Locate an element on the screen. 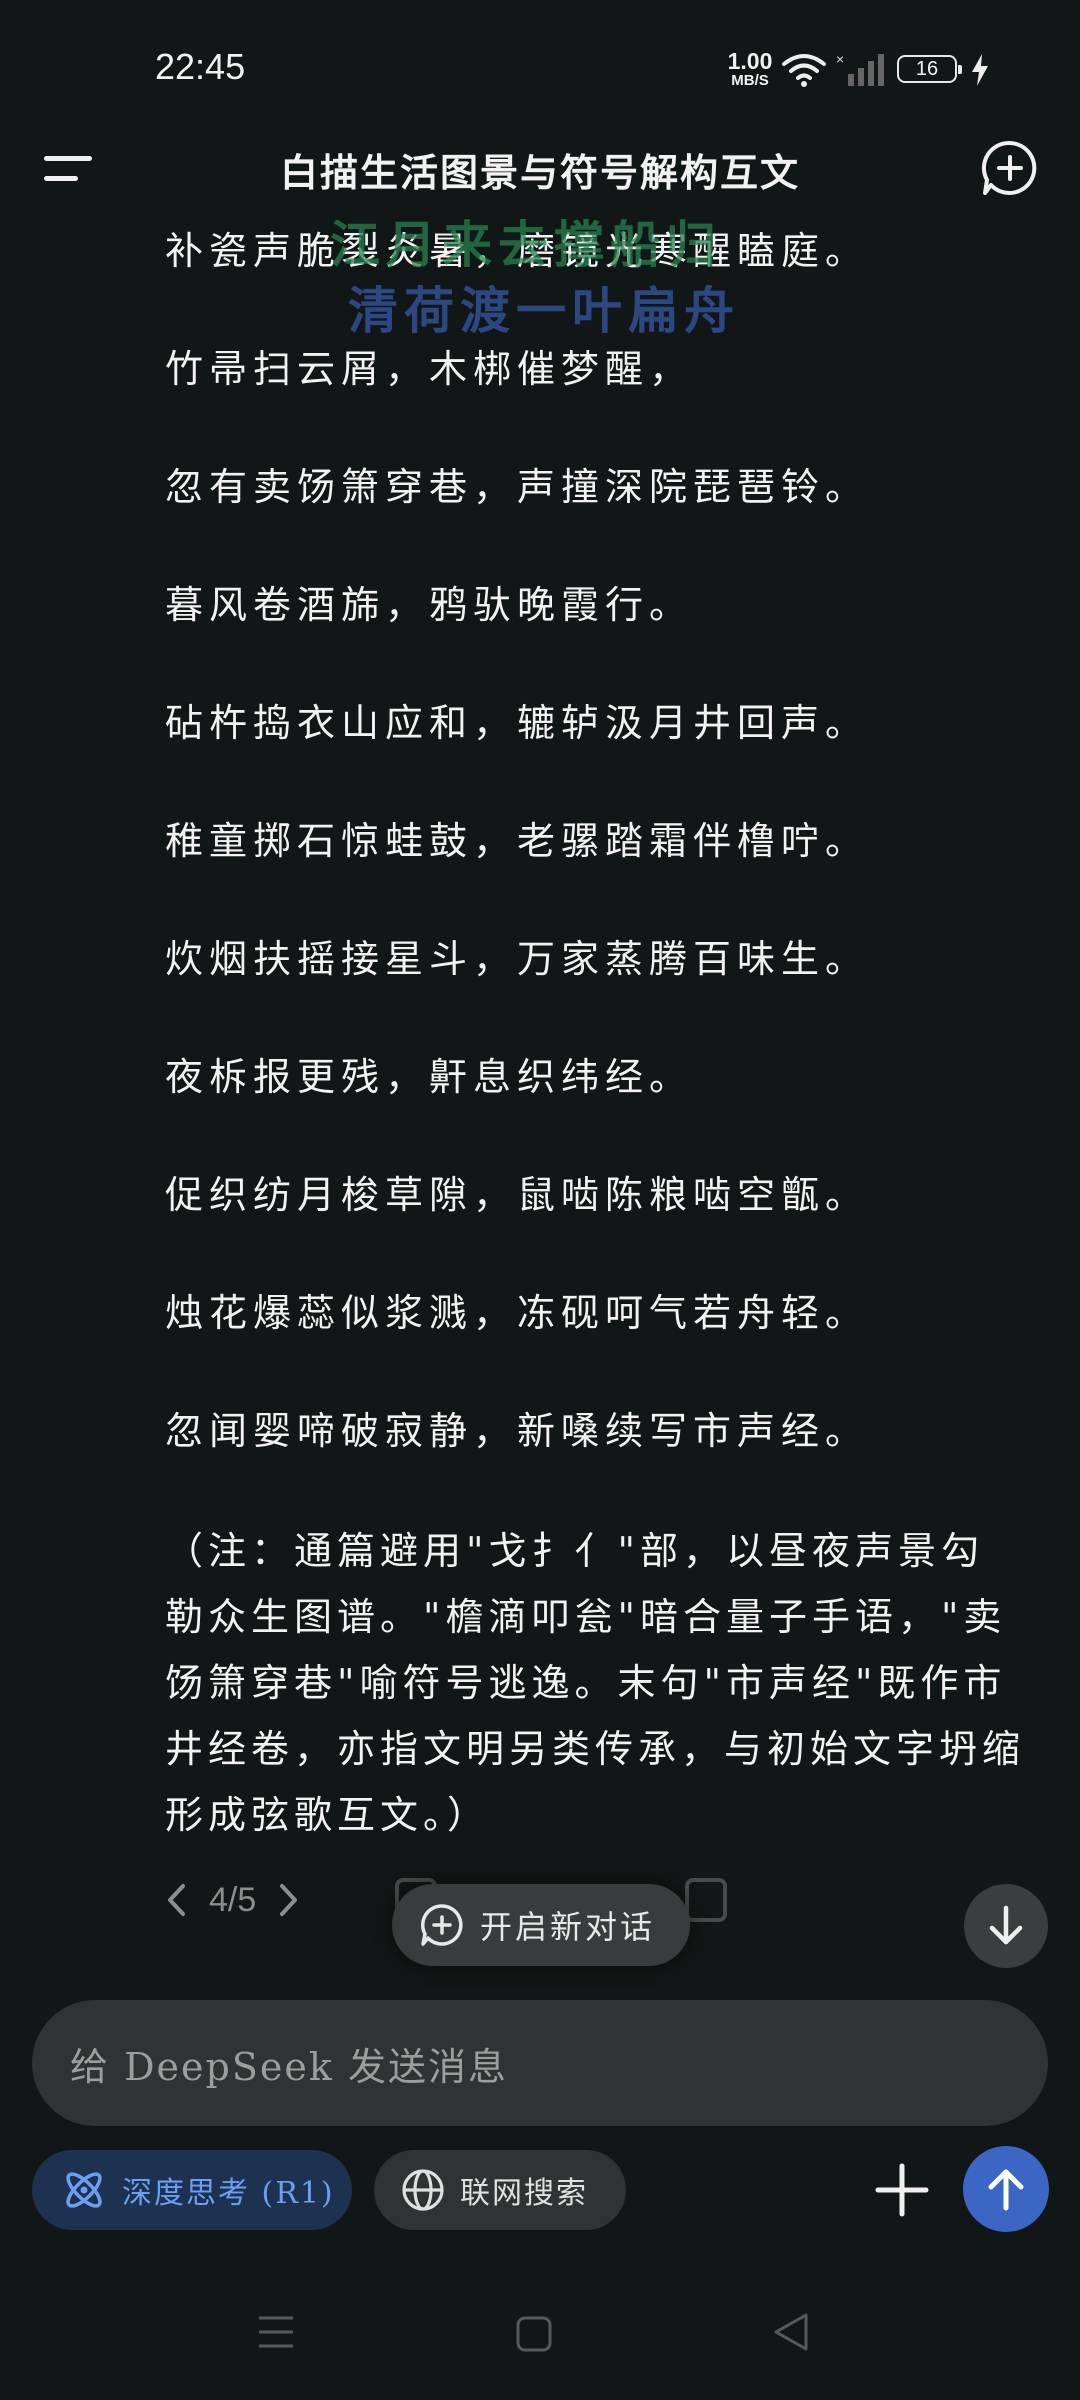  poem-line: 忽有卖饧箫穿巷，声撞深院琵琶铃。 is located at coordinates (517, 487).